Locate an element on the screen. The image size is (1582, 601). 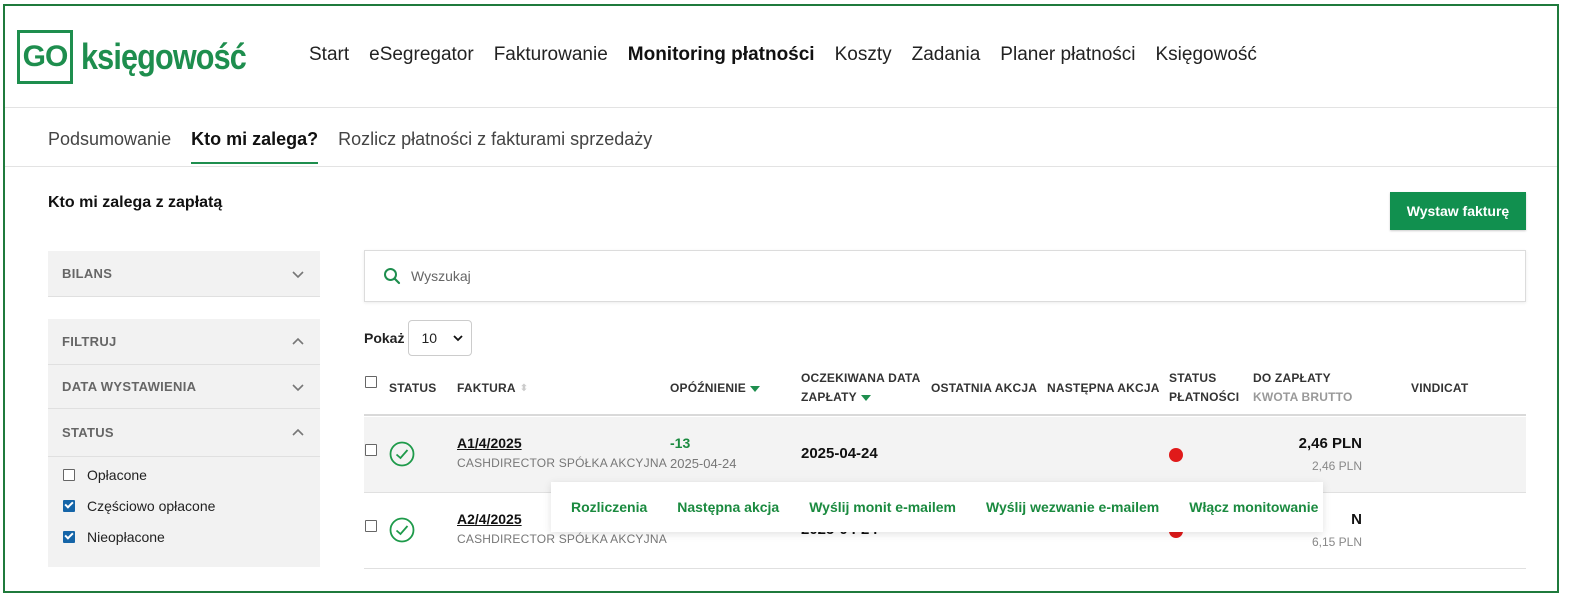
checkbox-oplacone is located at coordinates (69, 474).